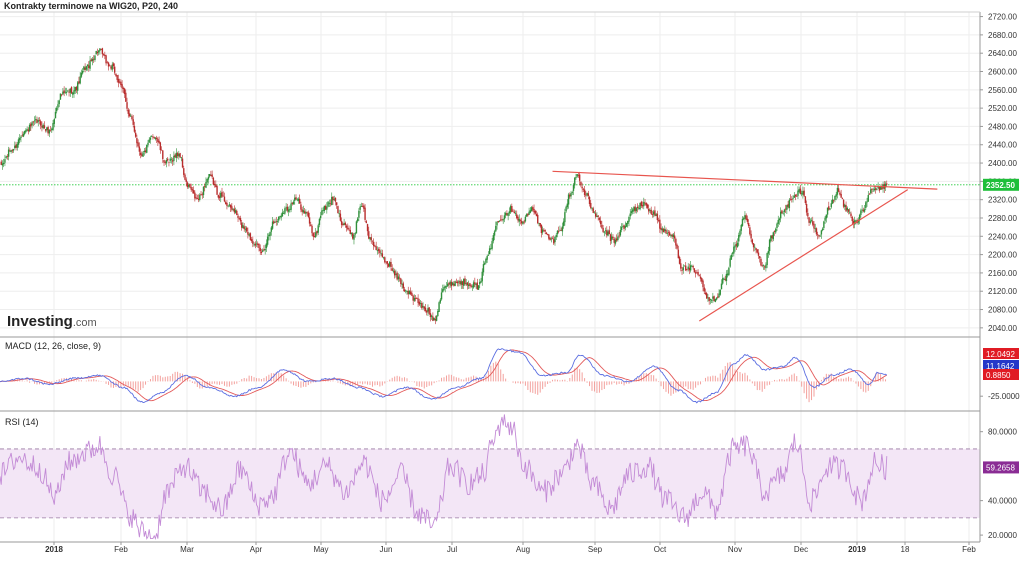 This screenshot has height=564, width=1024. What do you see at coordinates (187, 549) in the screenshot?
I see `x-tick-label: Mar` at bounding box center [187, 549].